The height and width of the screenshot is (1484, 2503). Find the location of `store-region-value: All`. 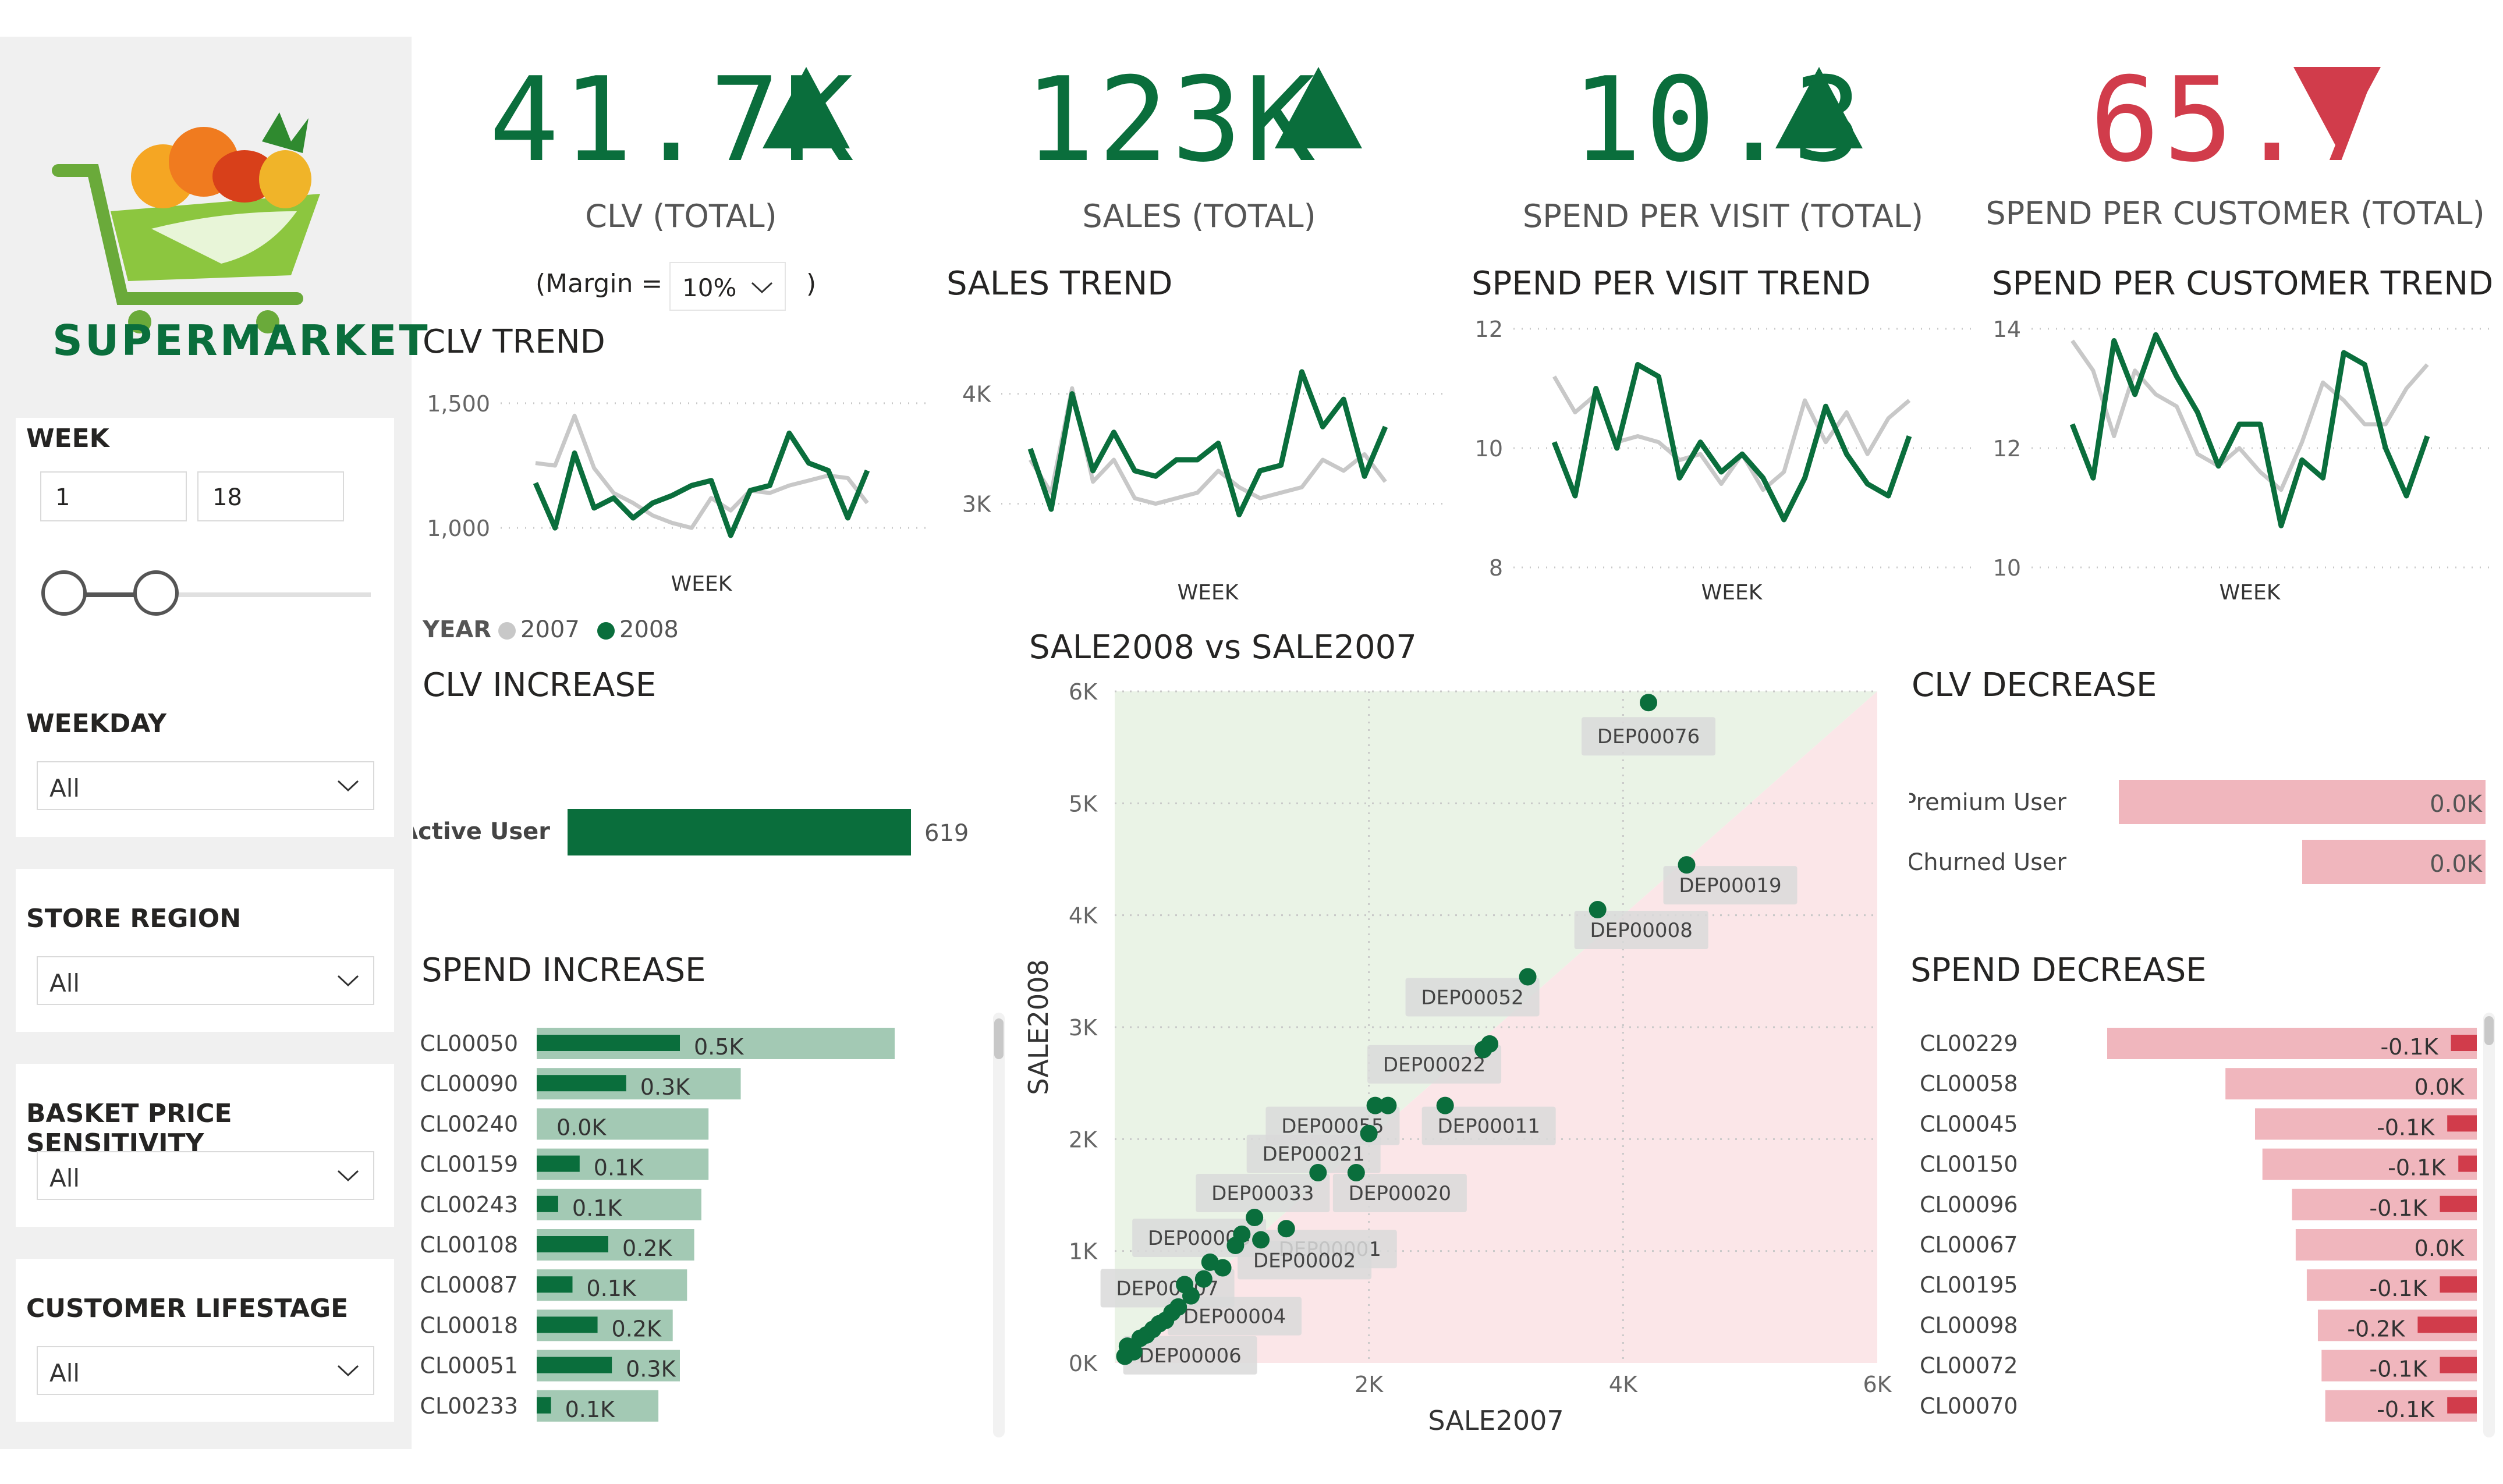

store-region-value: All is located at coordinates (64, 983).